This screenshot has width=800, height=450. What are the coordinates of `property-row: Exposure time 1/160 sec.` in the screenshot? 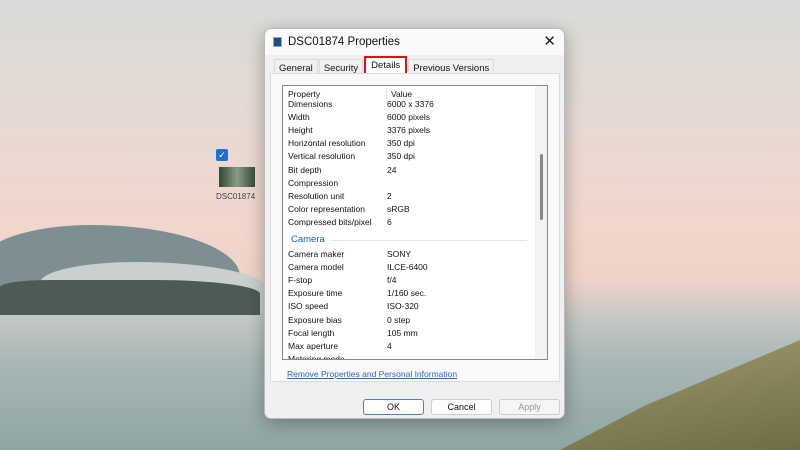 It's located at (357, 293).